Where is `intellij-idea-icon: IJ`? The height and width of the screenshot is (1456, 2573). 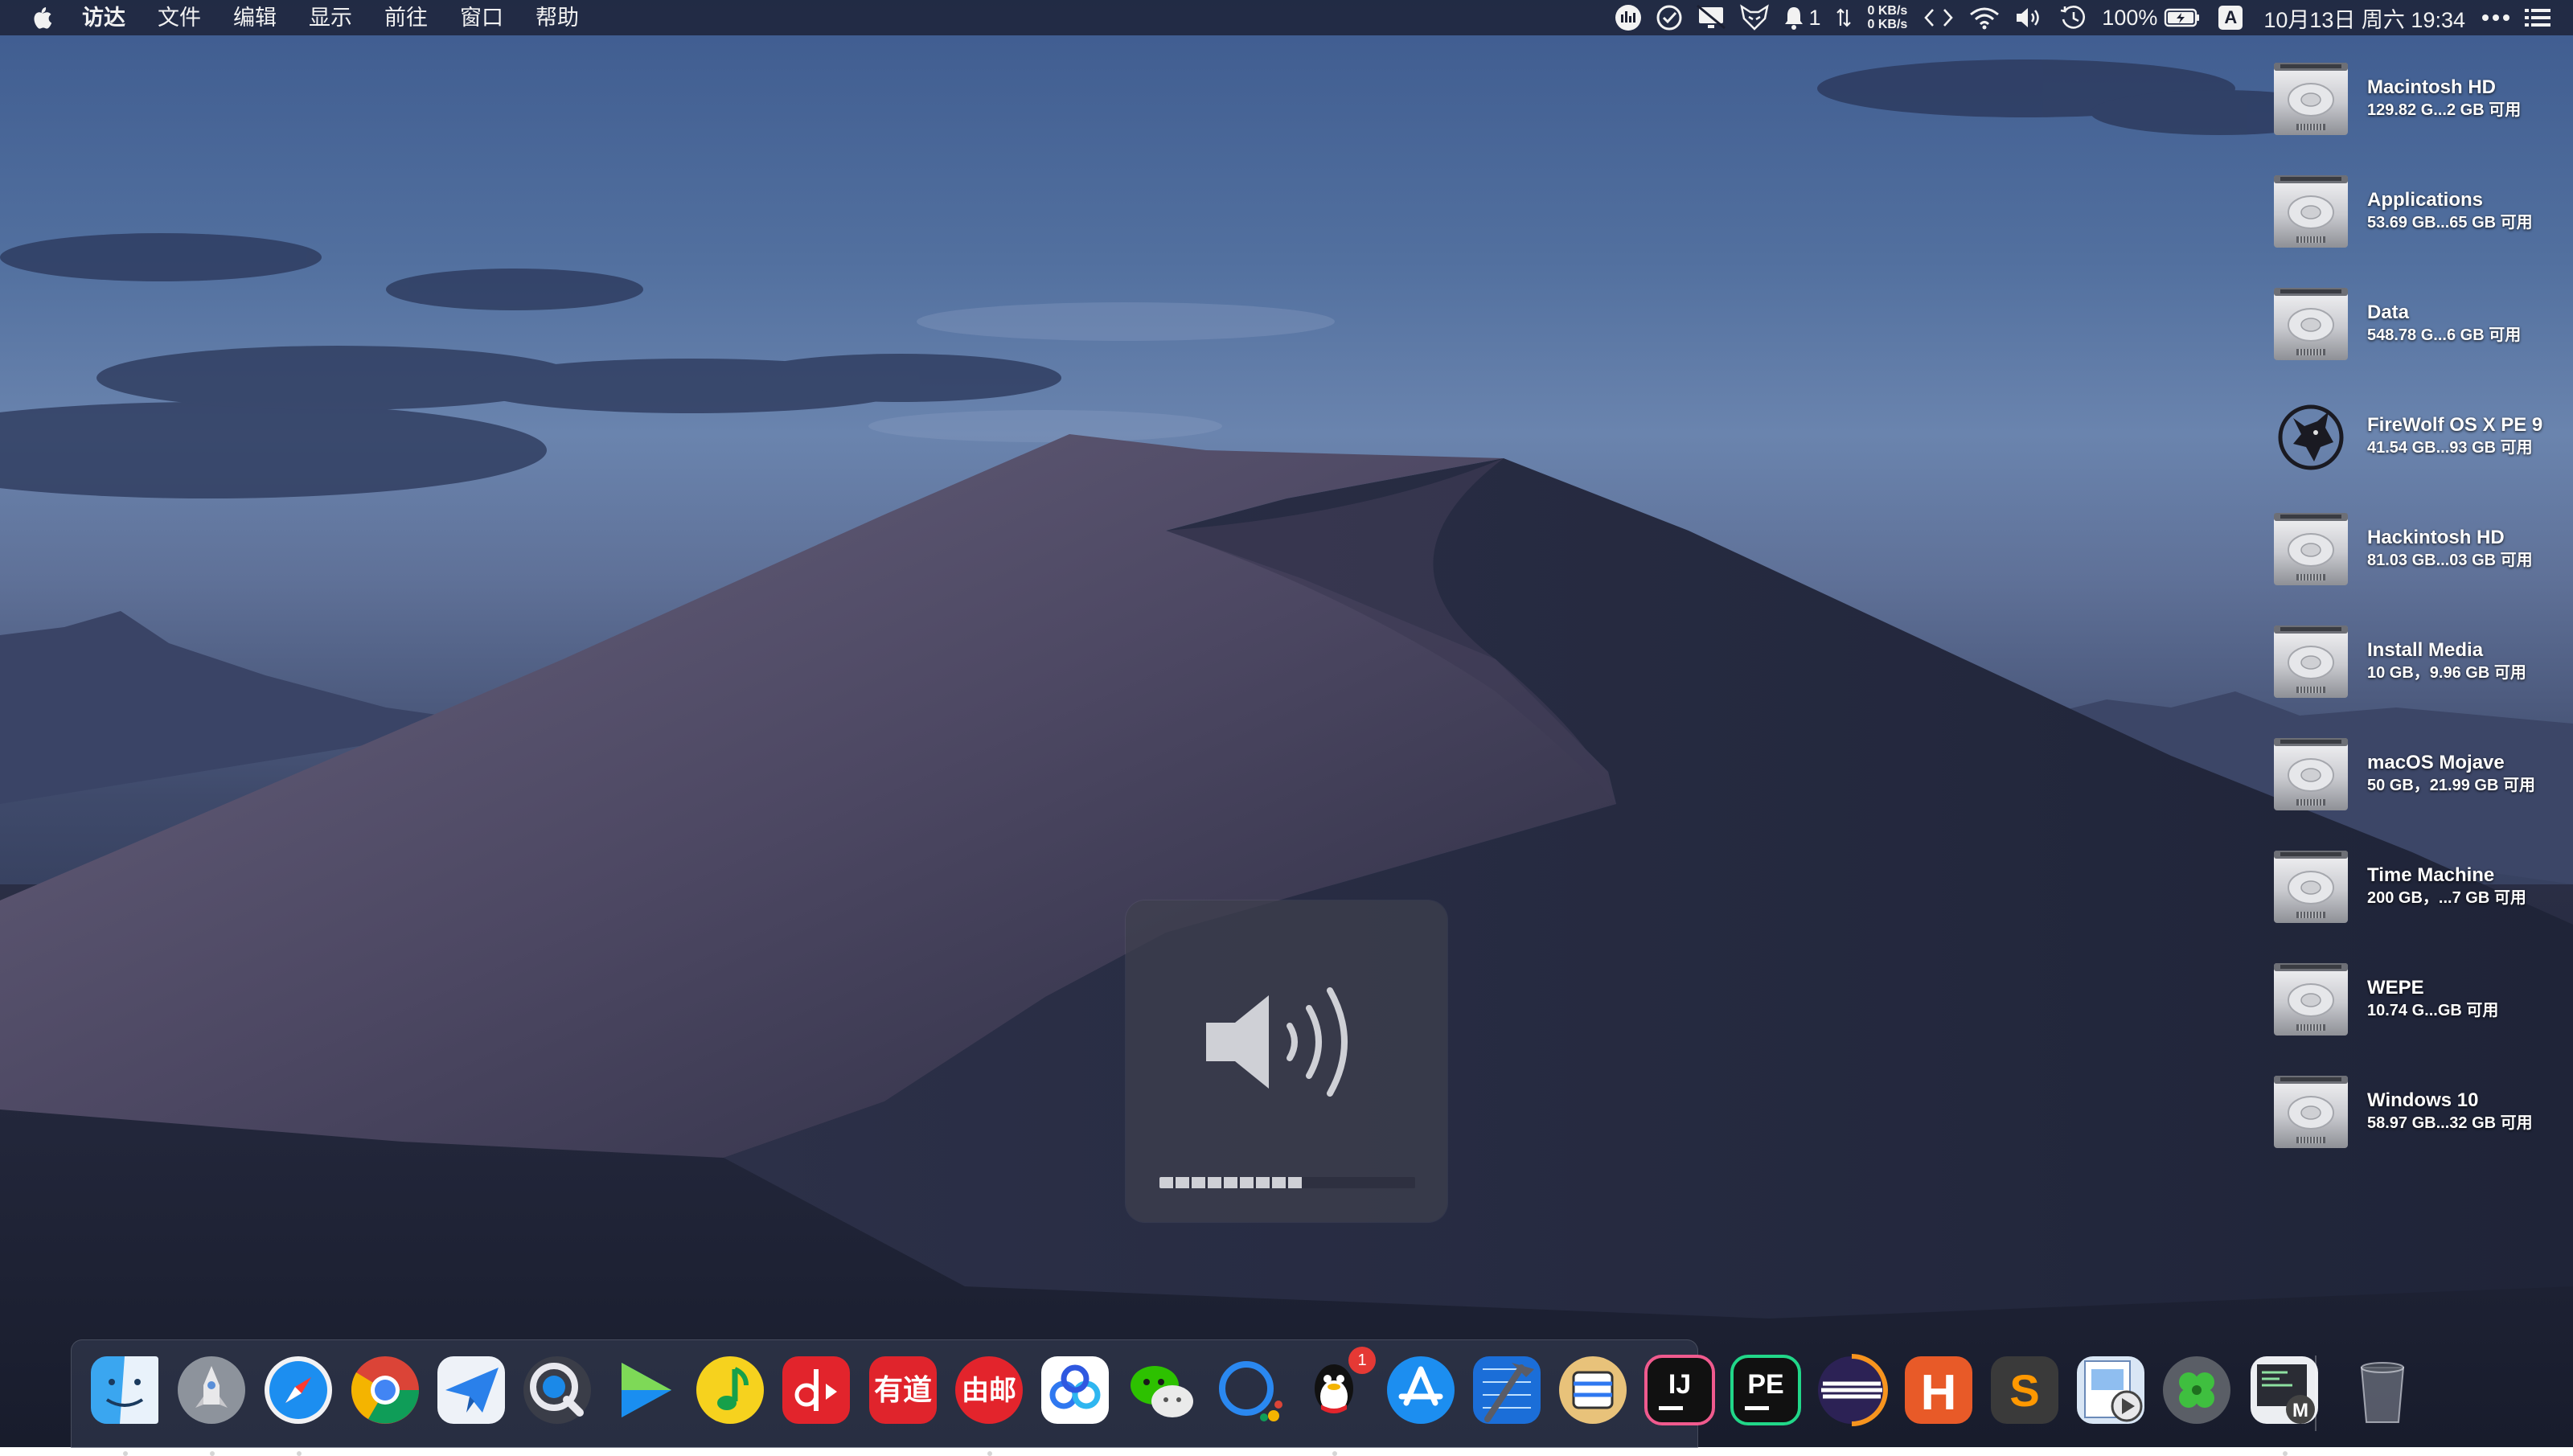
intellij-idea-icon: IJ is located at coordinates (1679, 1390).